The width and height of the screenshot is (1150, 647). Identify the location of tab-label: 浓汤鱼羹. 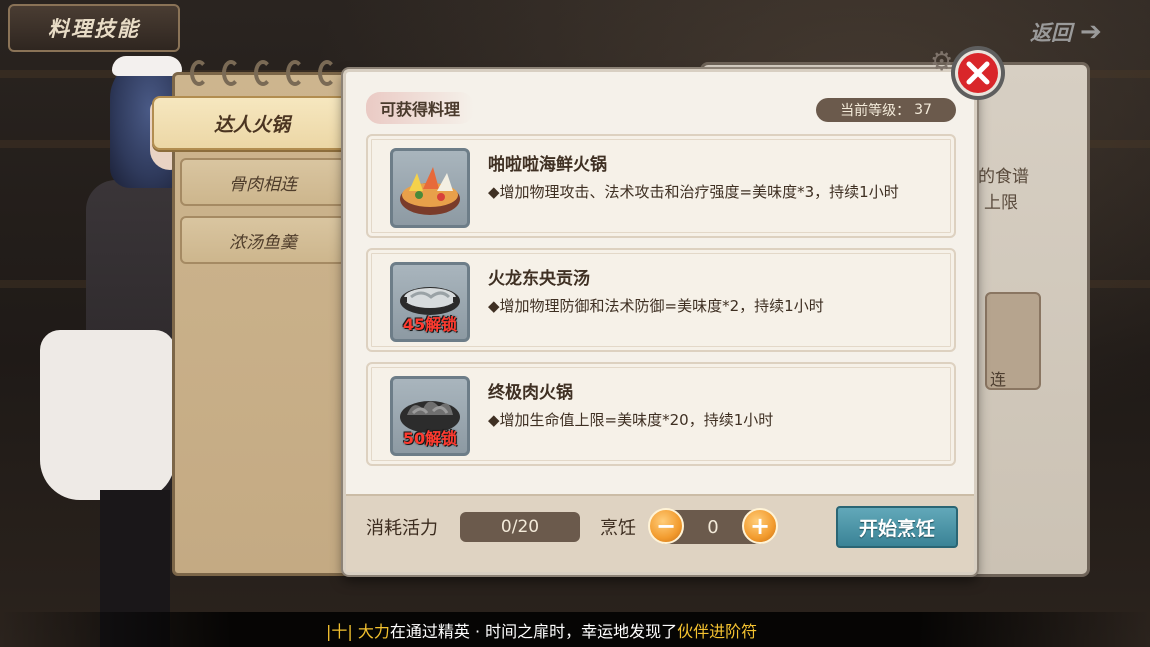
(263, 242).